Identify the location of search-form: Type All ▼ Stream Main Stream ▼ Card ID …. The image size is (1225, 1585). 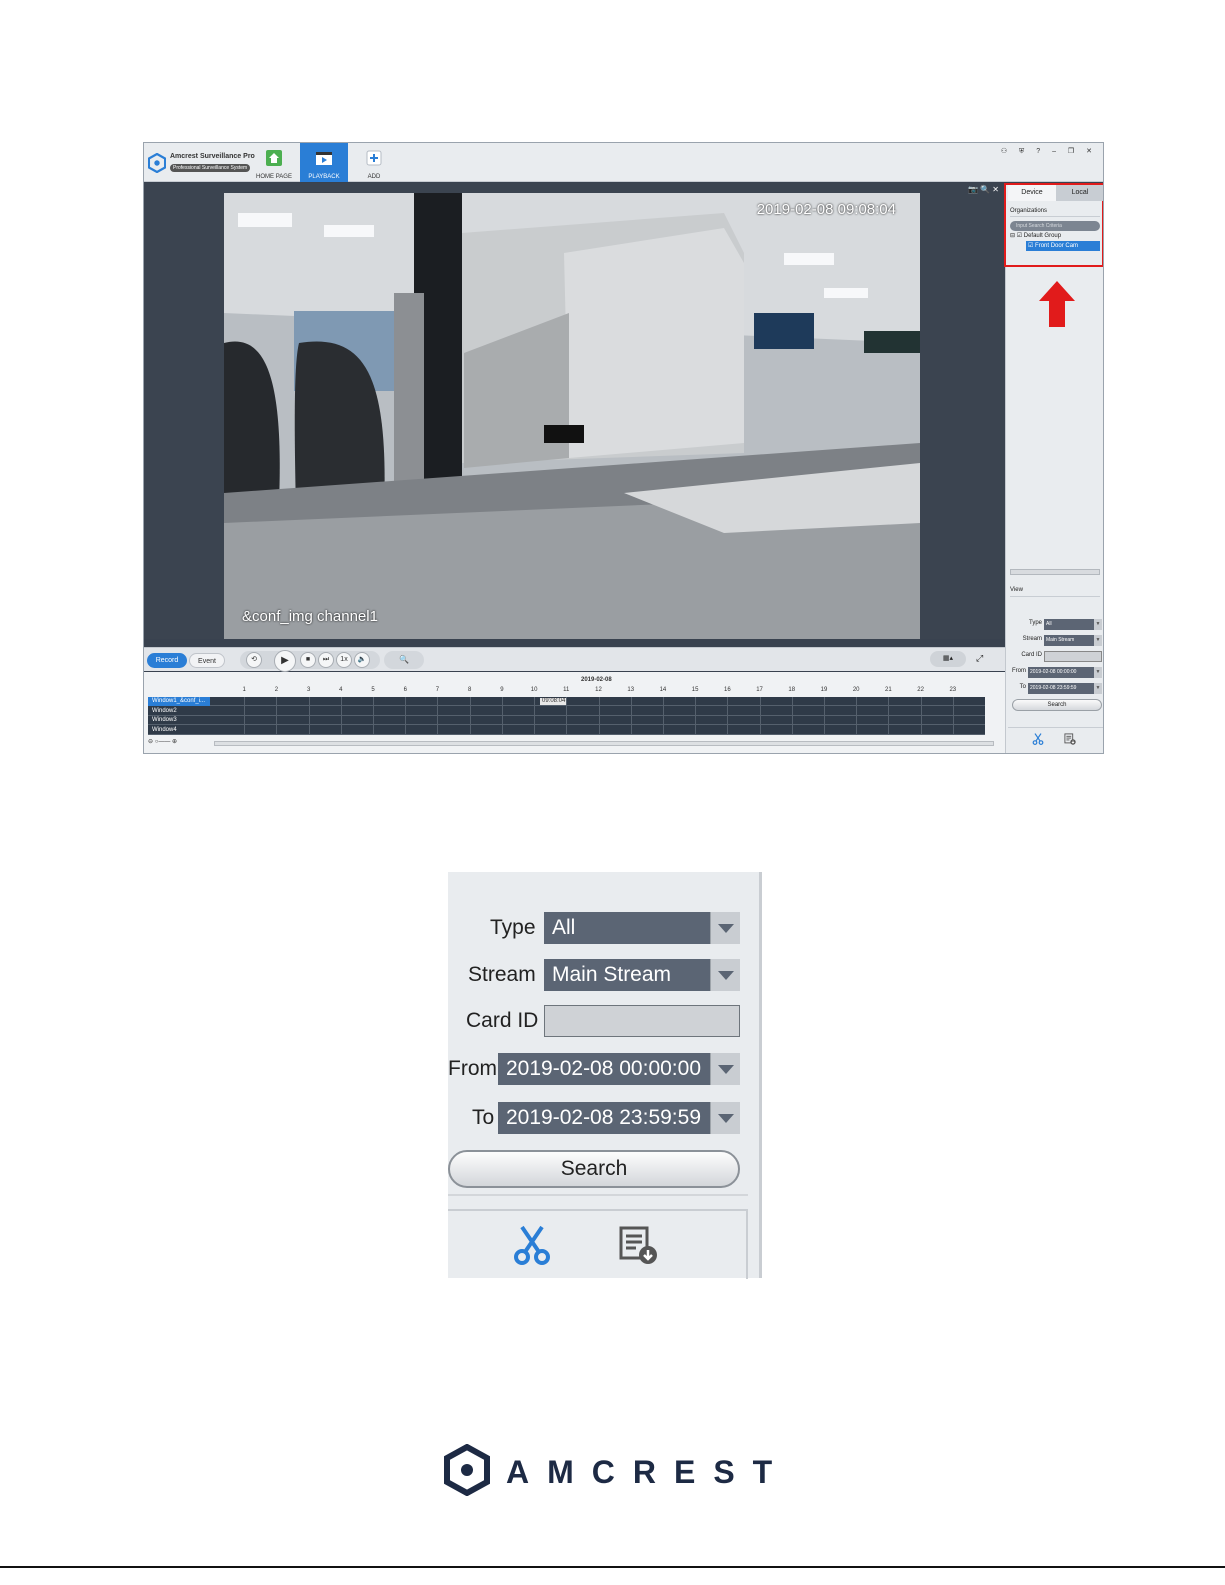
(1055, 665).